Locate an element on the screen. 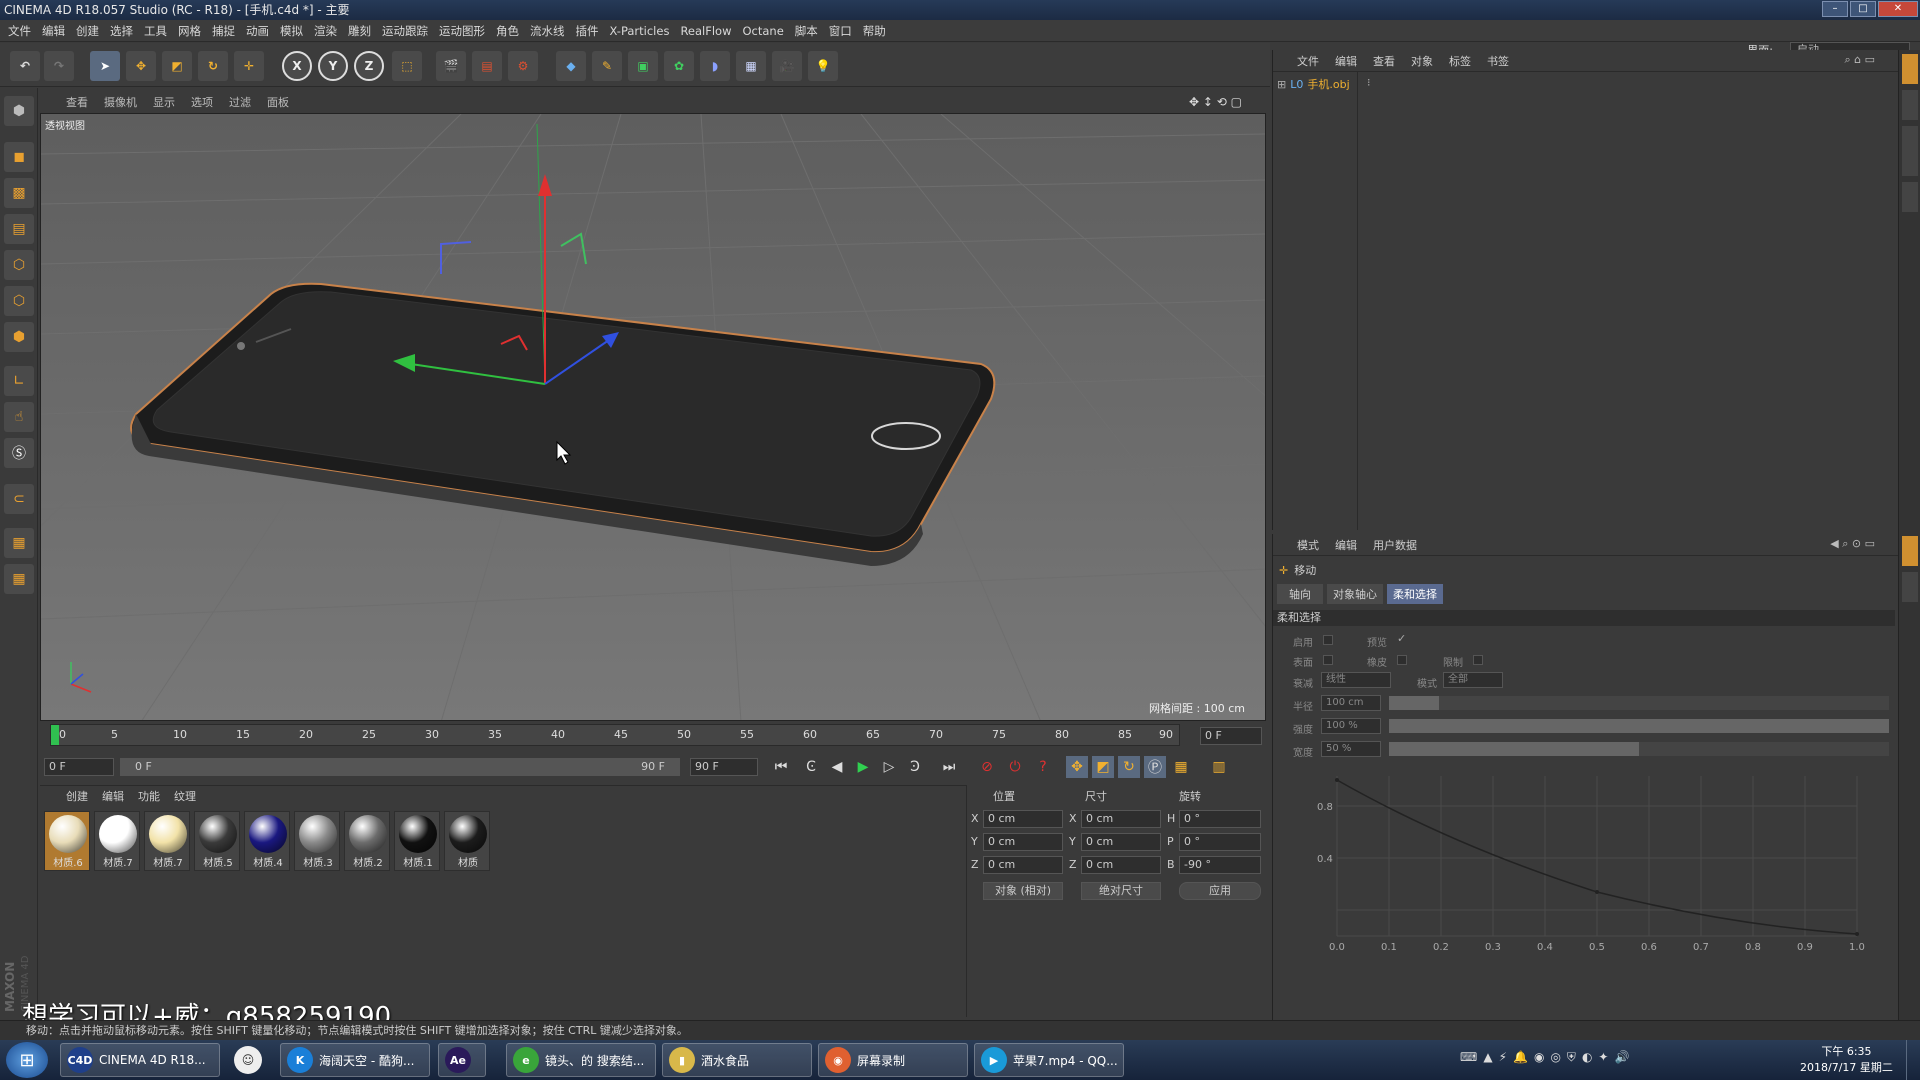  tweak-mode-icon: ☝ is located at coordinates (19, 417).